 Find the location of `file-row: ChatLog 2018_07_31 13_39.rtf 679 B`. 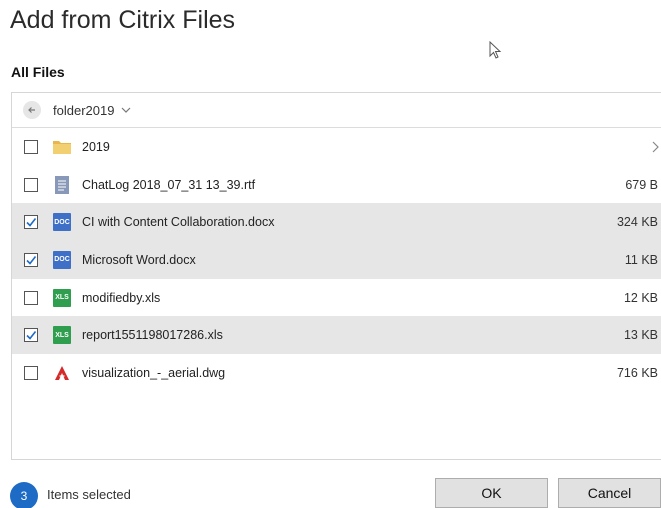

file-row: ChatLog 2018_07_31 13_39.rtf 679 B is located at coordinates (336, 185).